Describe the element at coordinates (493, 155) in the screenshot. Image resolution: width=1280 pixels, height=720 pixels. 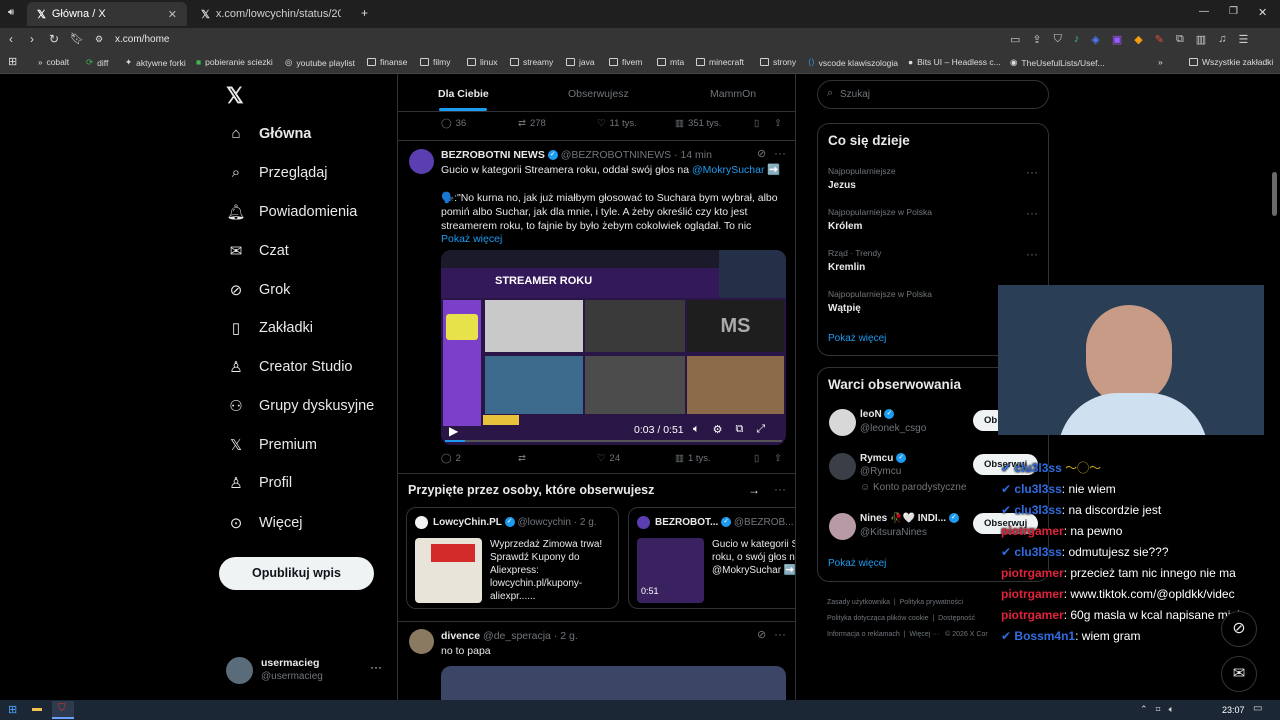
I see `tweet-author: BEZROBOTNI NEWS` at that location.